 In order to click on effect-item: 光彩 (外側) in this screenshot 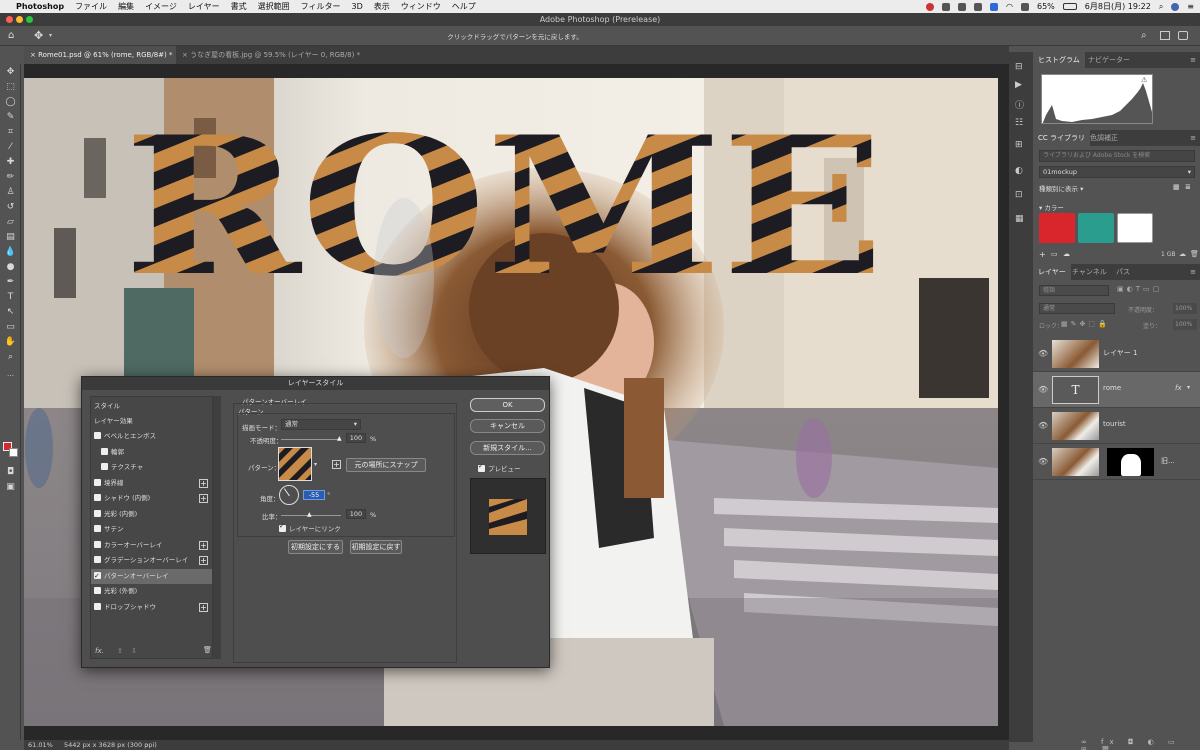, I will do `click(151, 591)`.